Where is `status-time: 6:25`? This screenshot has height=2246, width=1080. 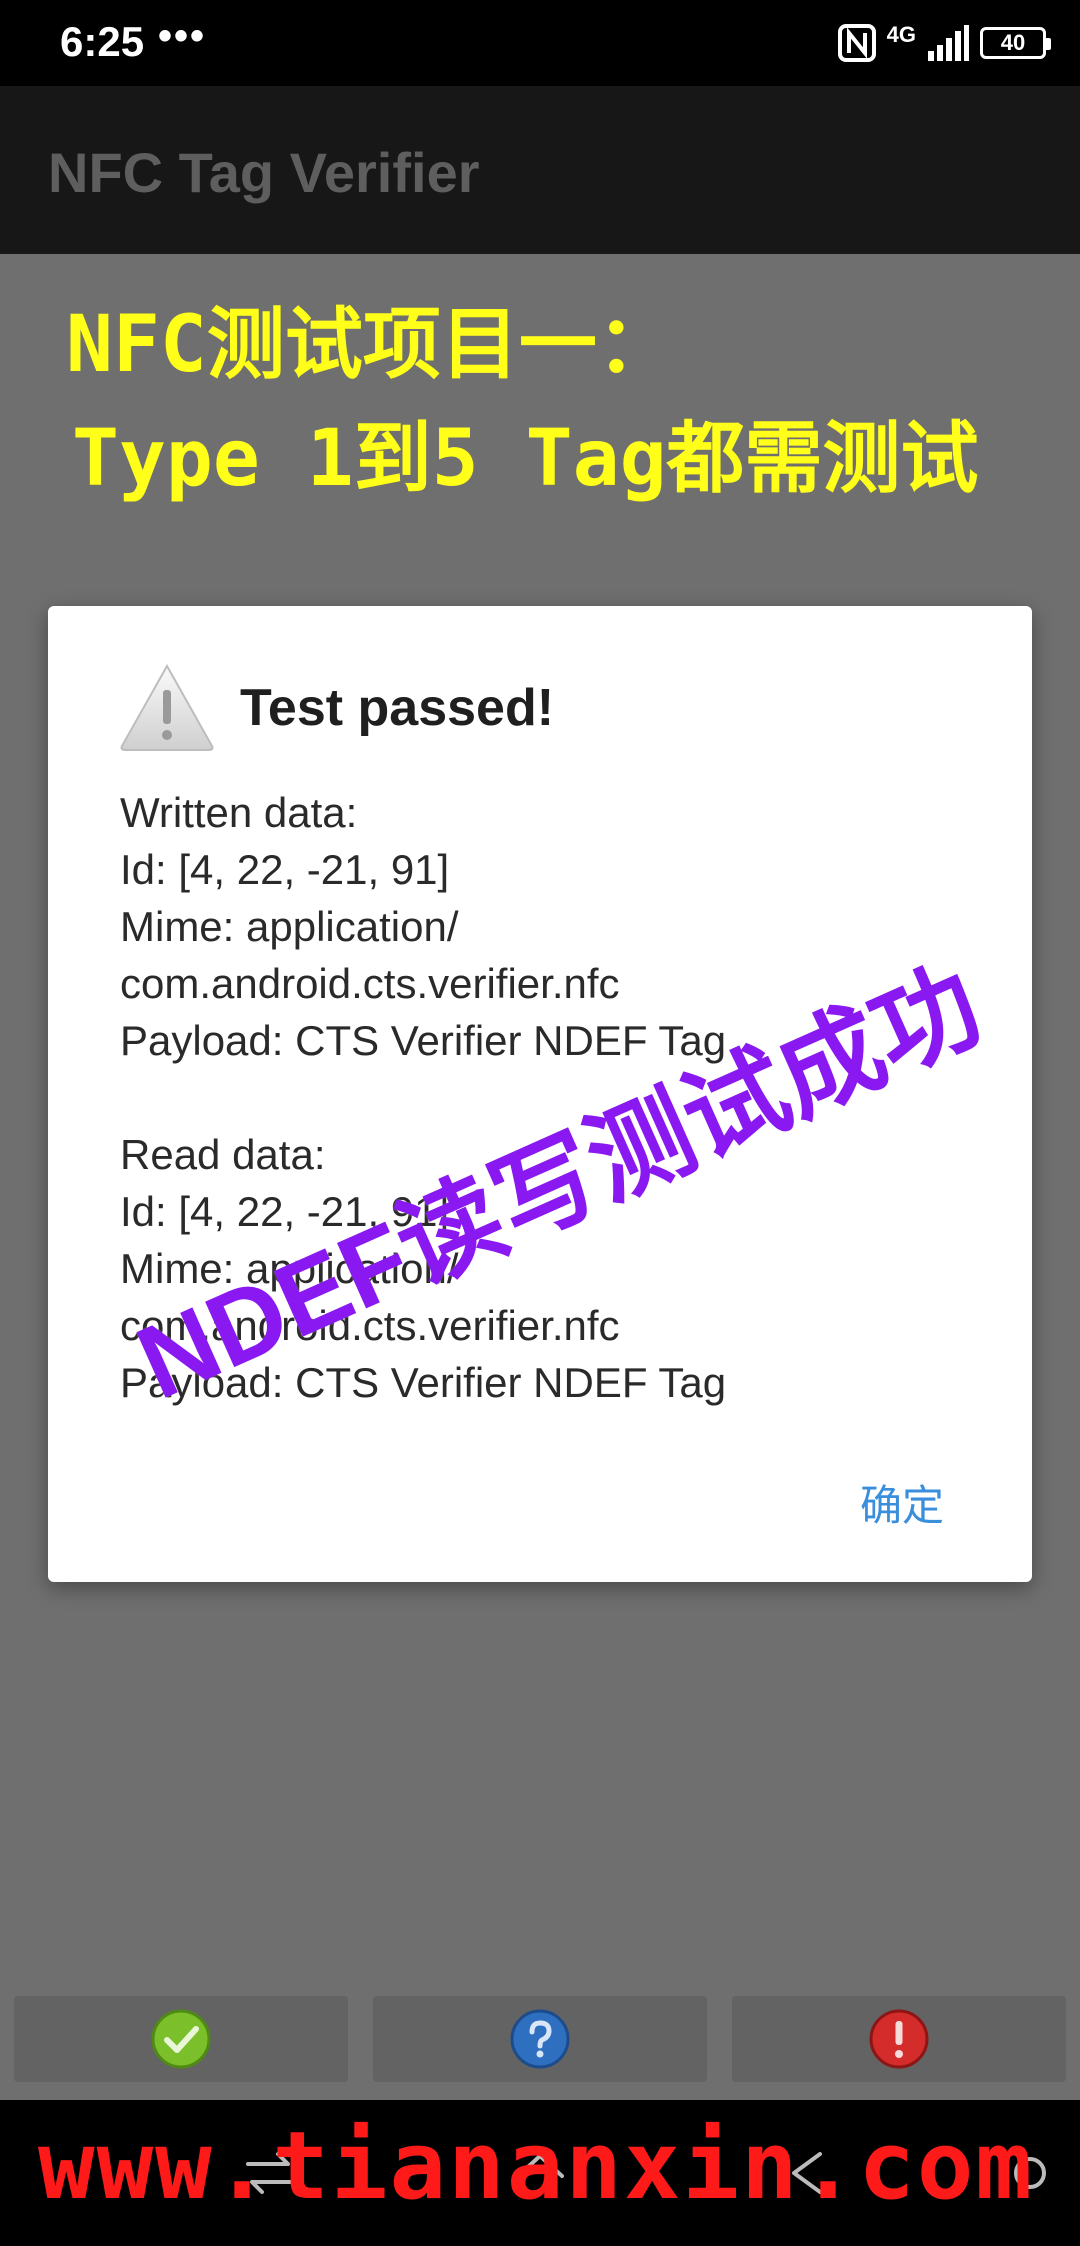
status-time: 6:25 is located at coordinates (102, 41).